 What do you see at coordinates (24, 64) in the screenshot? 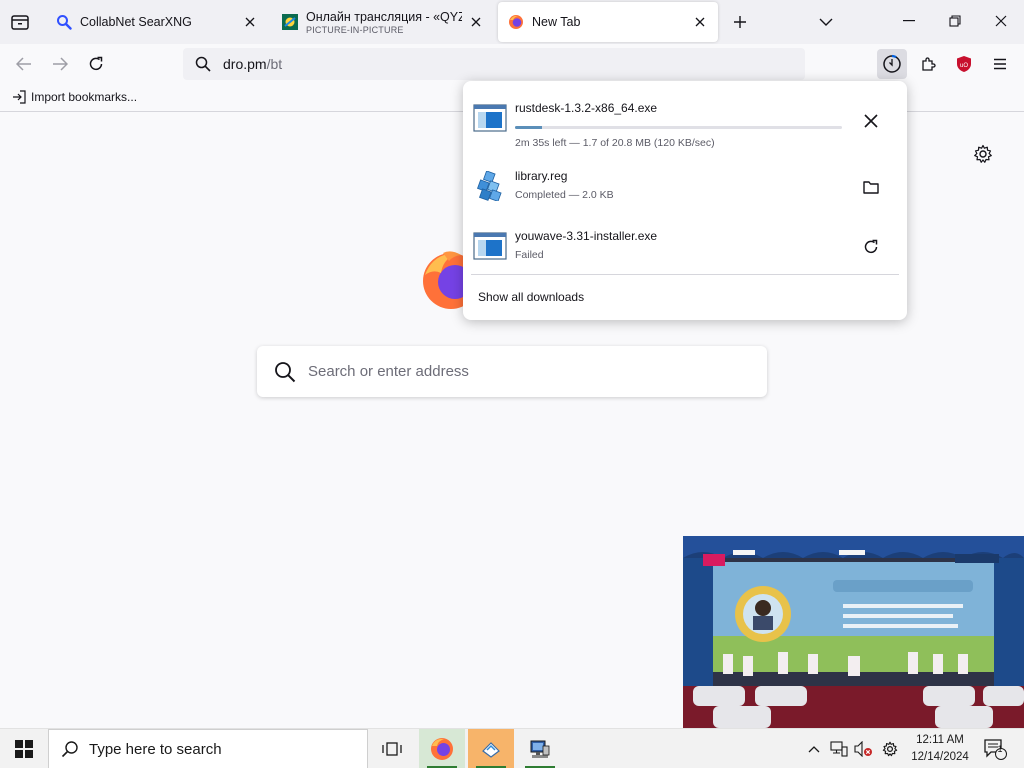
I see `back-button` at bounding box center [24, 64].